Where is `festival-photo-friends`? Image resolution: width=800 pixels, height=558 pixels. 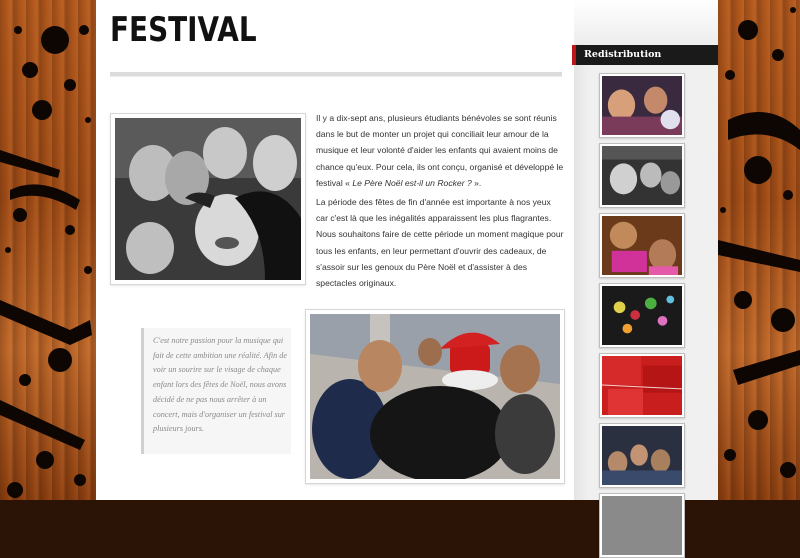 festival-photo-friends is located at coordinates (208, 199).